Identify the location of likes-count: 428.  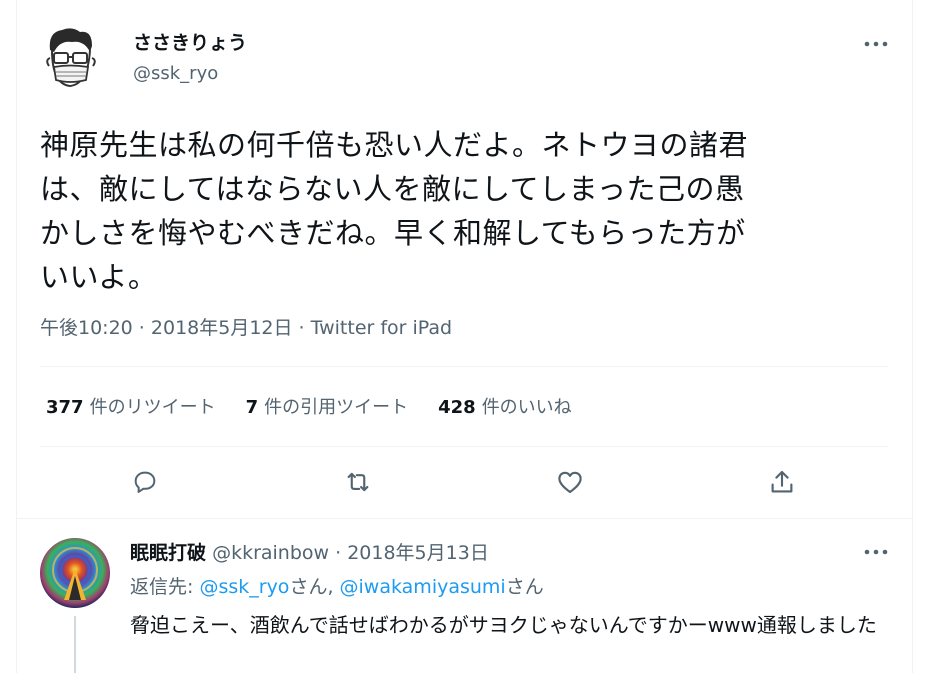
(457, 407).